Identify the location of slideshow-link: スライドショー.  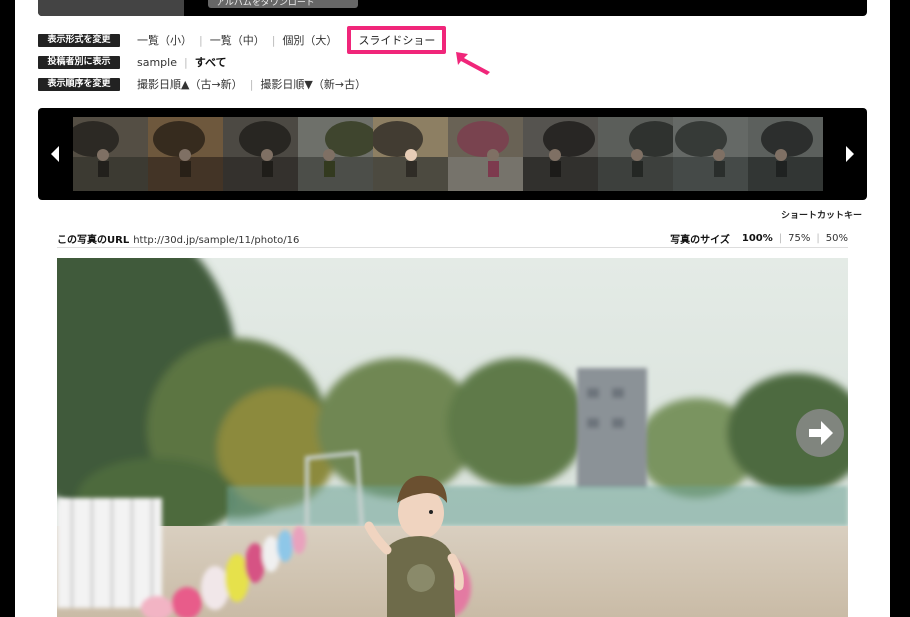
(397, 40).